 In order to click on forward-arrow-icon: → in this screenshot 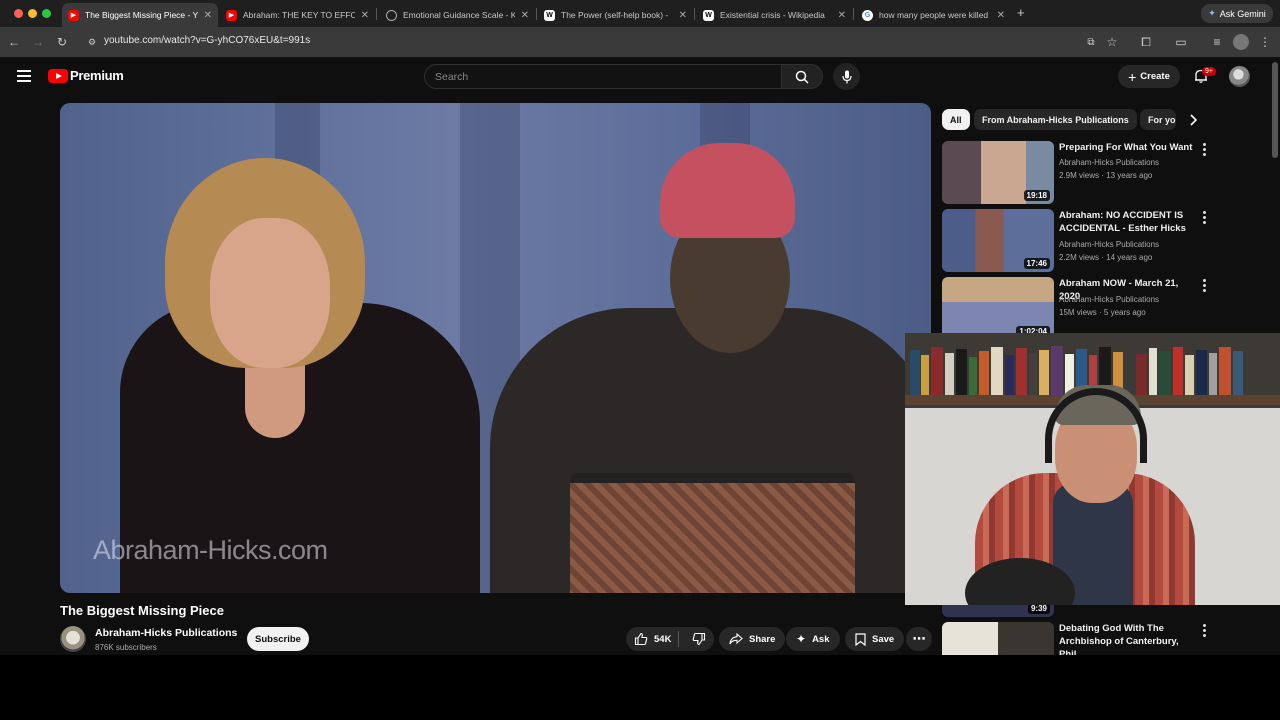, I will do `click(38, 42)`.